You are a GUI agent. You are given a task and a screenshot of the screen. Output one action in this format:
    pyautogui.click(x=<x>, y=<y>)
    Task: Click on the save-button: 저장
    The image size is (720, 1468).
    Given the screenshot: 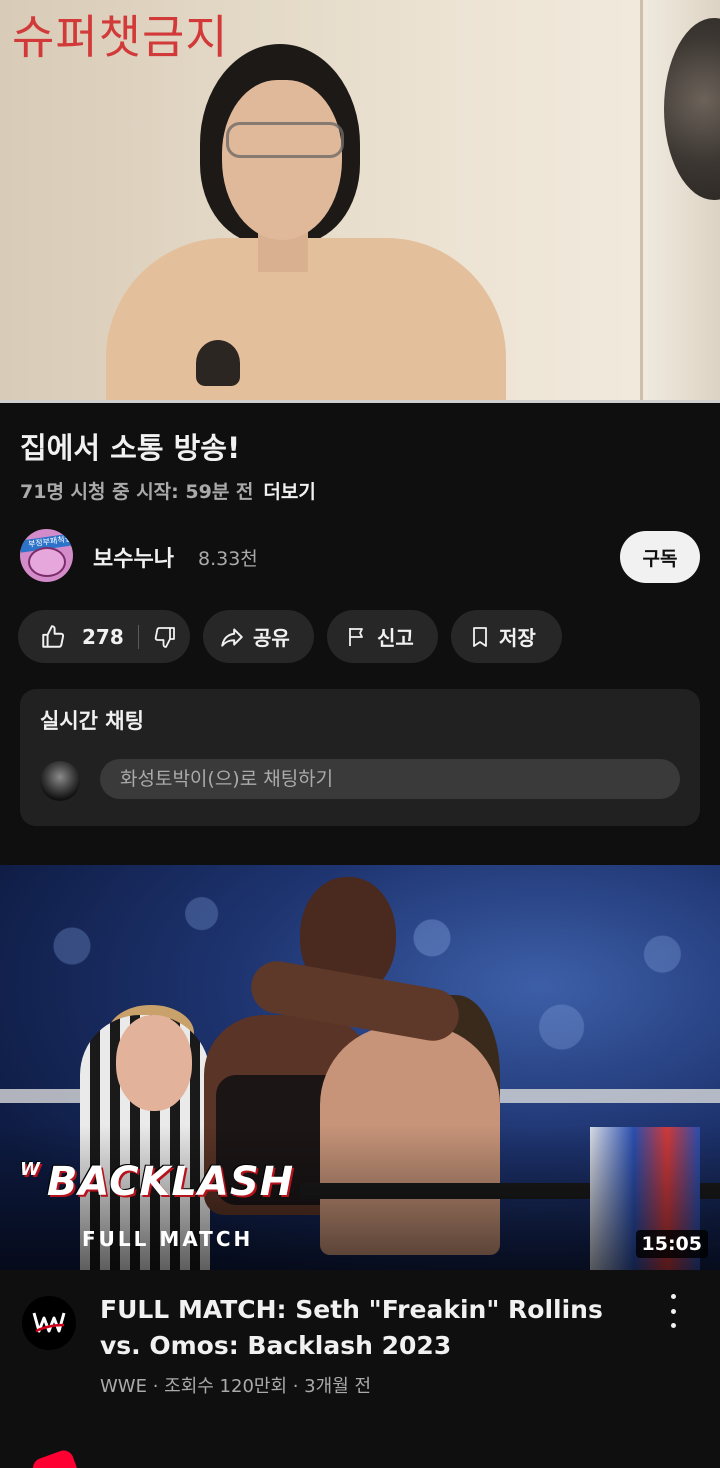 What is the action you would take?
    pyautogui.click(x=506, y=636)
    